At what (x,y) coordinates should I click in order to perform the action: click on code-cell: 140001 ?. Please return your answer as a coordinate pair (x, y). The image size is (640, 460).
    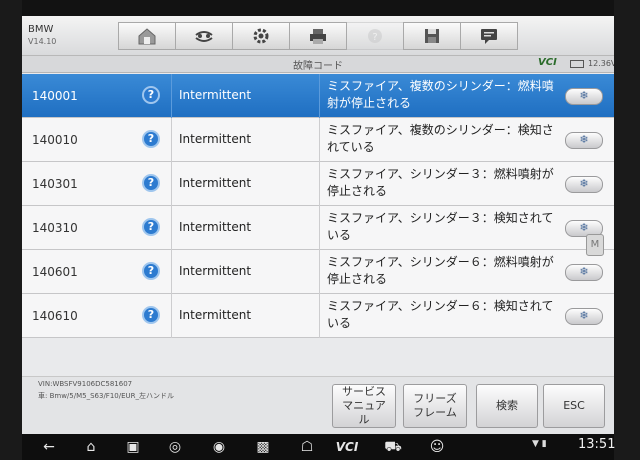
    Looking at the image, I should click on (97, 96).